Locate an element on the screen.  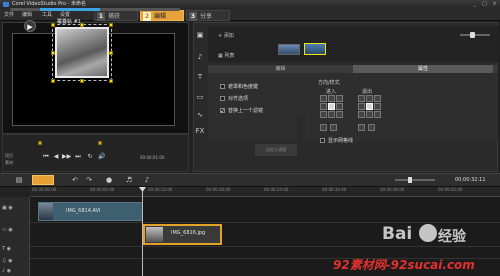
title-icon: T is located at coordinates (200, 77).